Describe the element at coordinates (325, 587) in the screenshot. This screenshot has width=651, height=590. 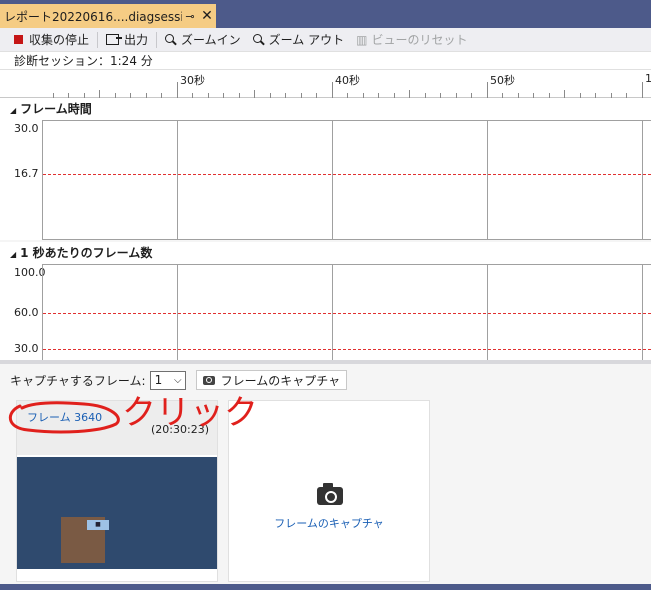
I see `bottom-border` at that location.